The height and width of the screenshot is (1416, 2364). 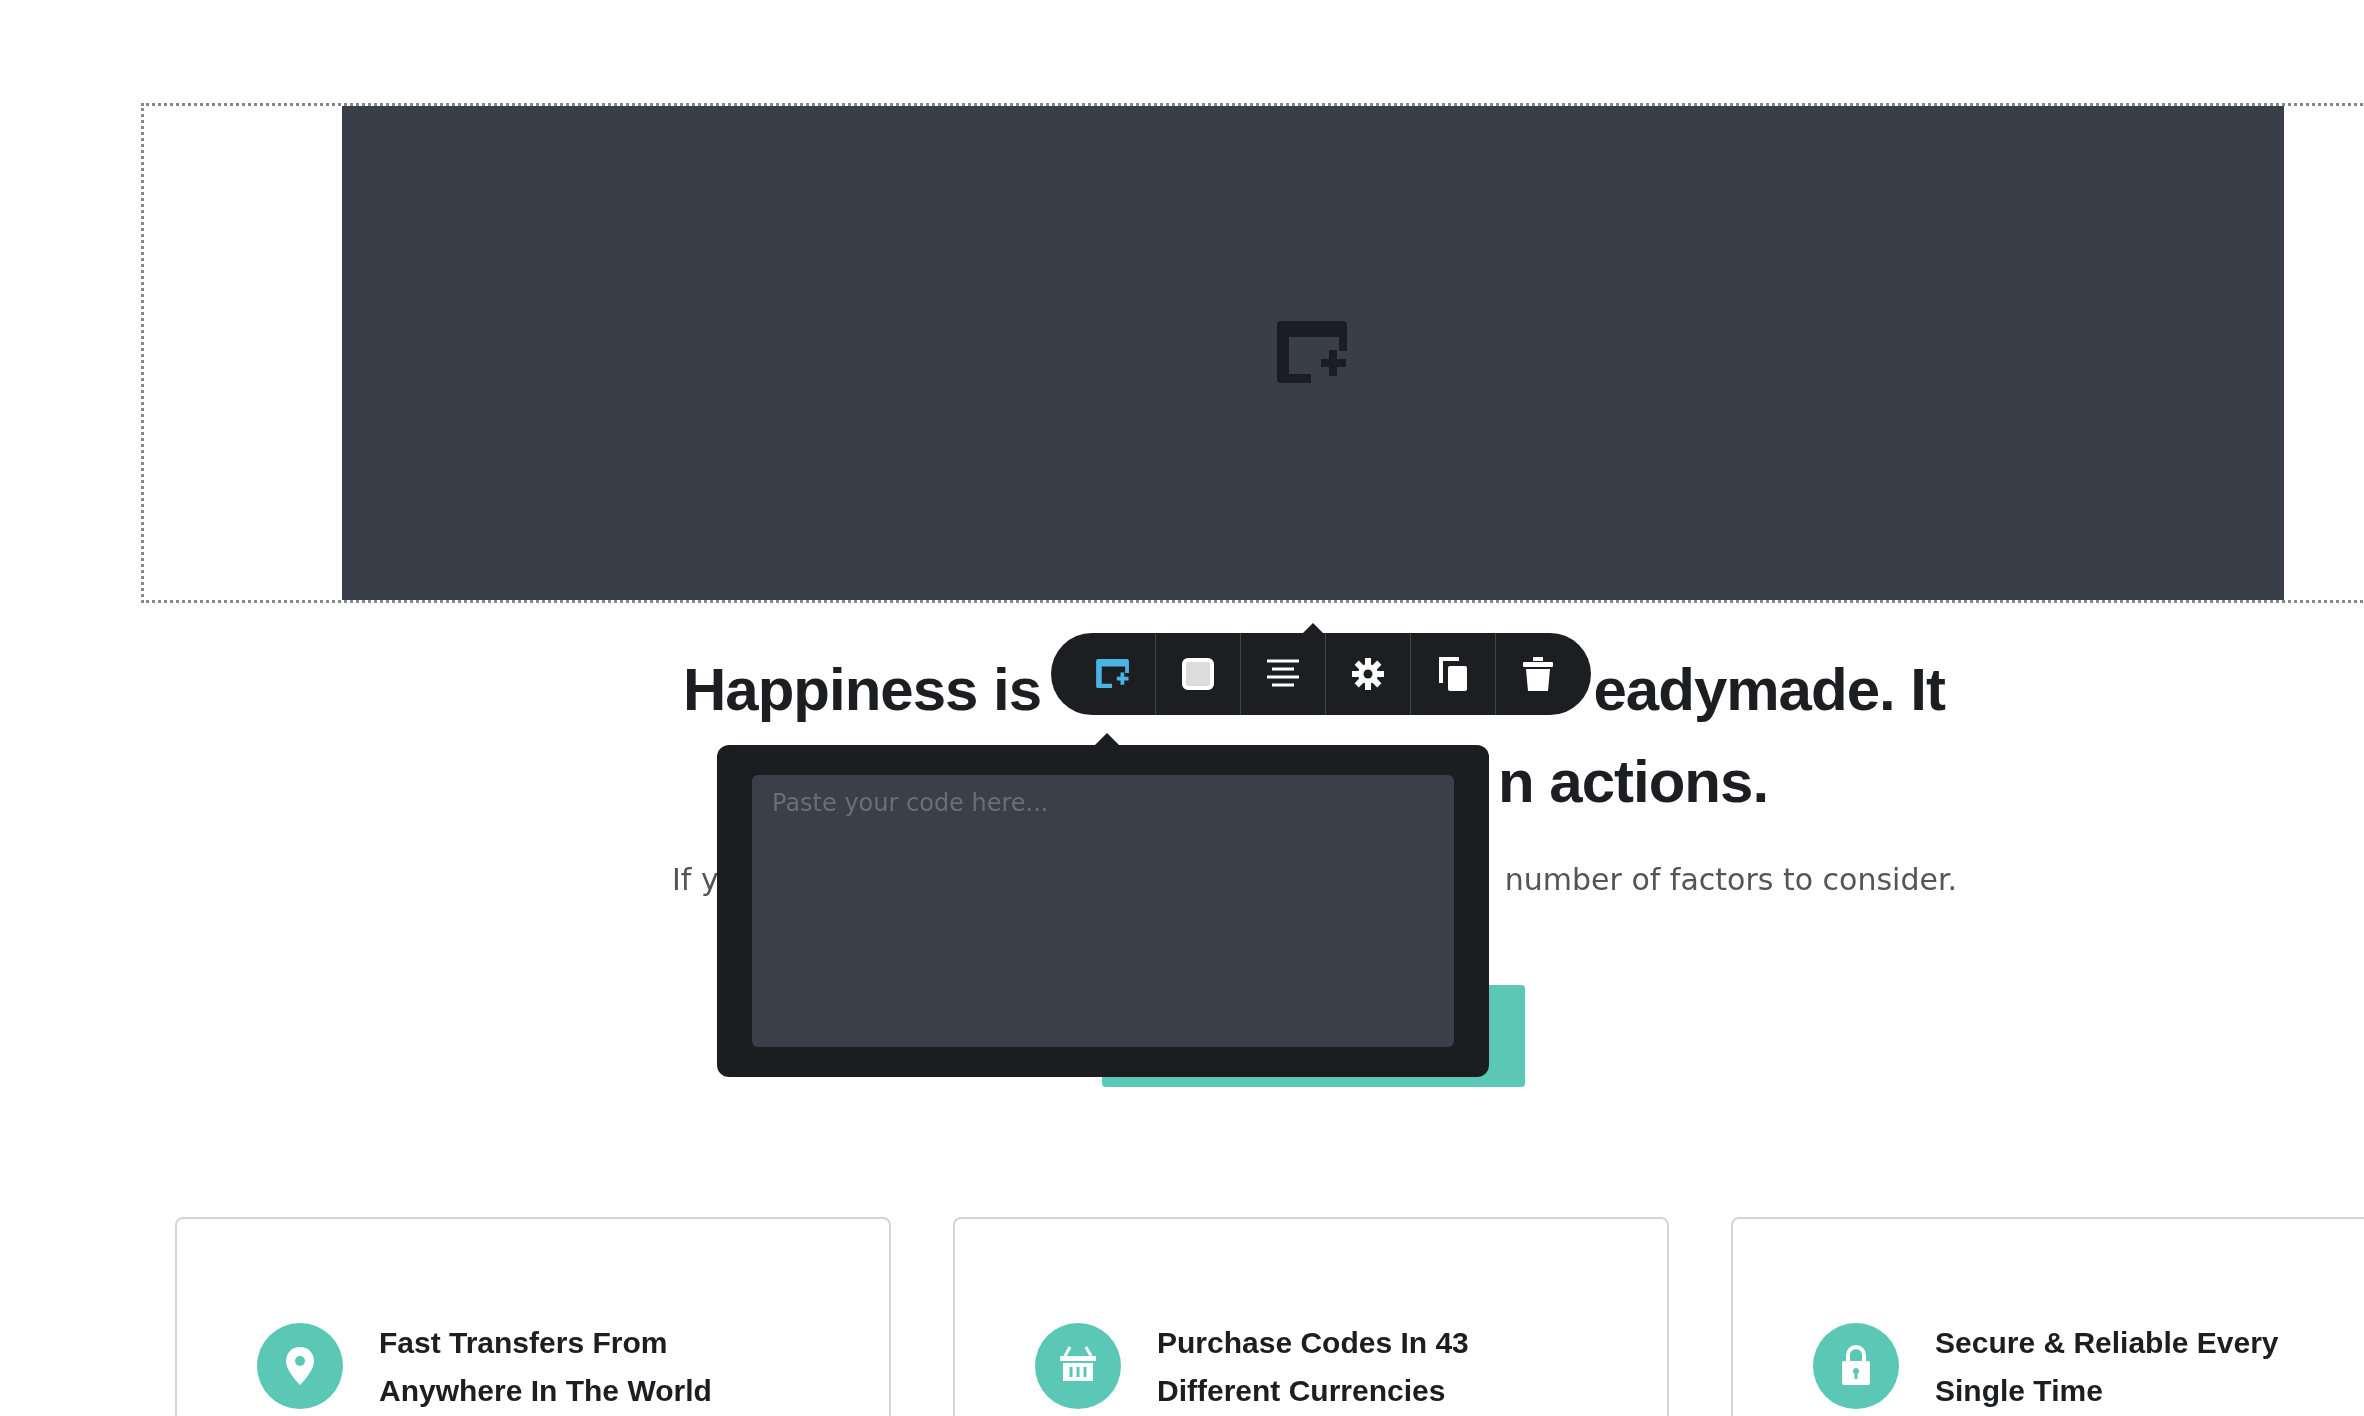 I want to click on hero-heading: n actions., so click(x=1633, y=782).